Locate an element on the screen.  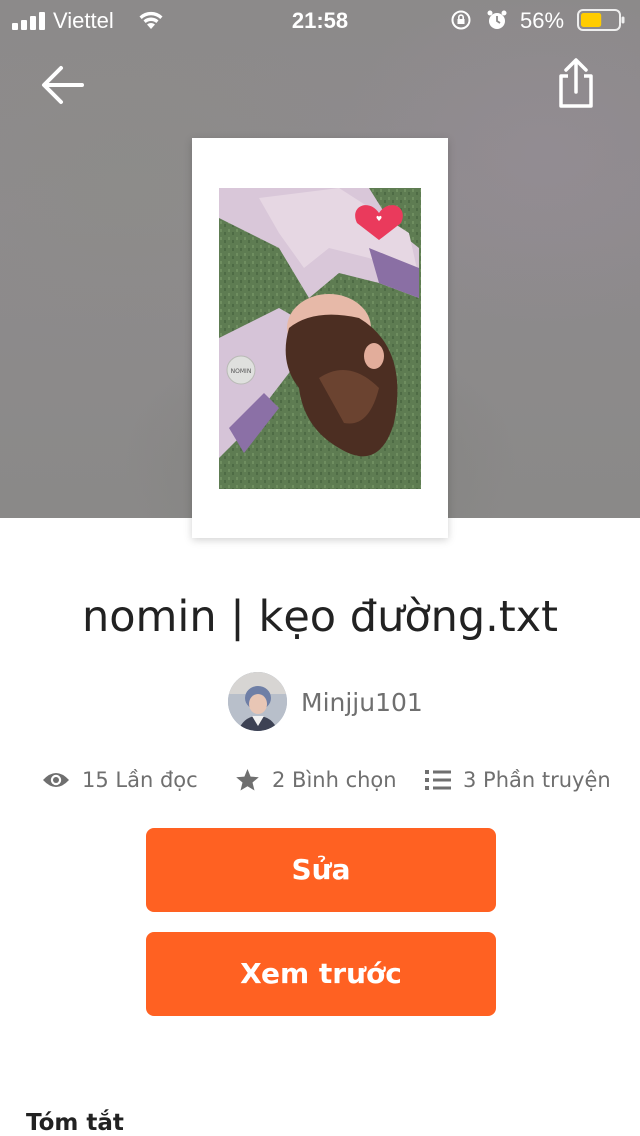
list-icon is located at coordinates (438, 780).